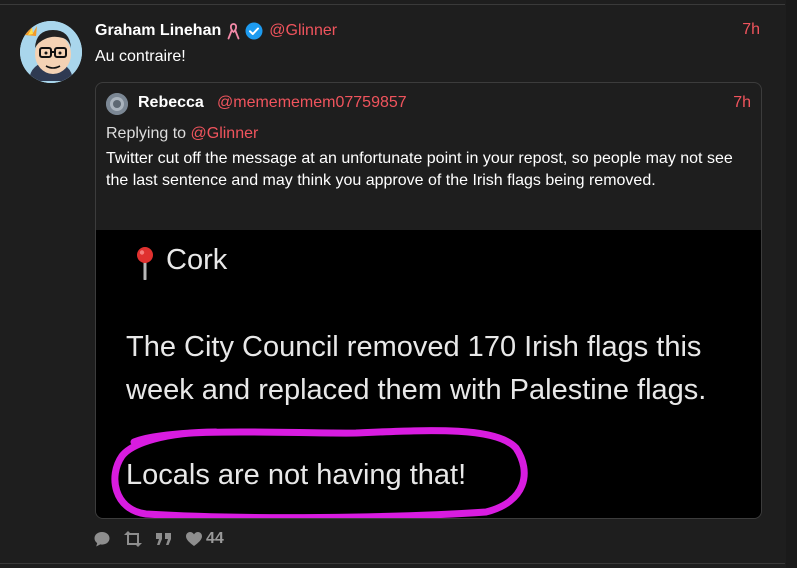 The height and width of the screenshot is (568, 797). I want to click on tweet-timestamp: 7h, so click(751, 30).